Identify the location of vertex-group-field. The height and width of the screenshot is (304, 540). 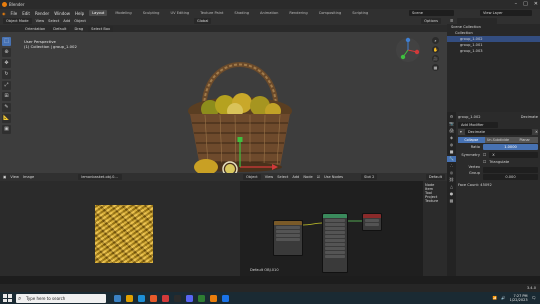
(510, 169).